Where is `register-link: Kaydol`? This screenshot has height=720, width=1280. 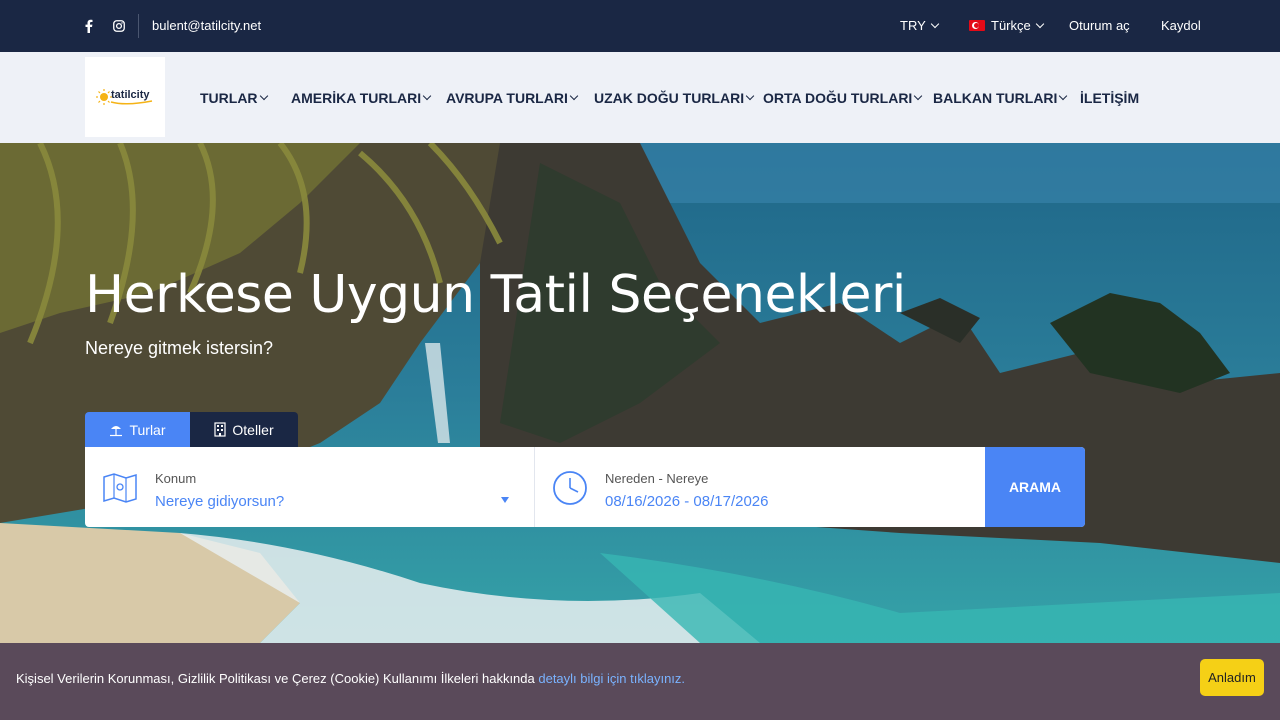 register-link: Kaydol is located at coordinates (1181, 25).